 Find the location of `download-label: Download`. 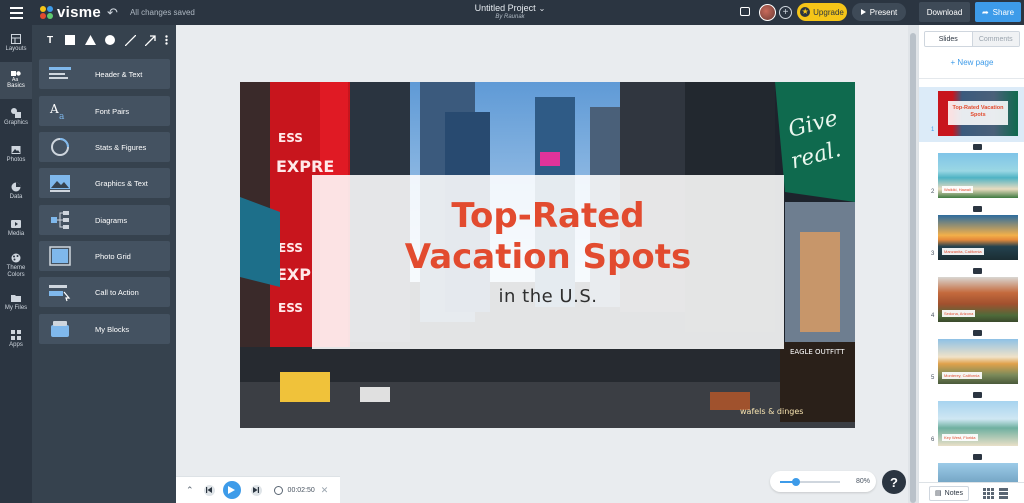

download-label: Download is located at coordinates (944, 12).